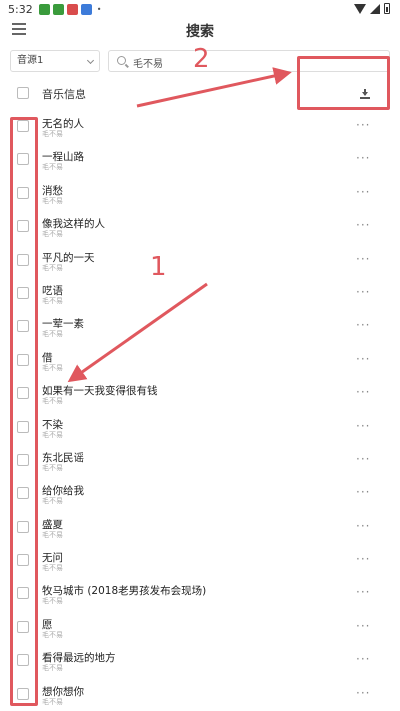 The height and width of the screenshot is (711, 400). Describe the element at coordinates (200, 692) in the screenshot. I see `song-row: 想你想你 毛不易 ···` at that location.